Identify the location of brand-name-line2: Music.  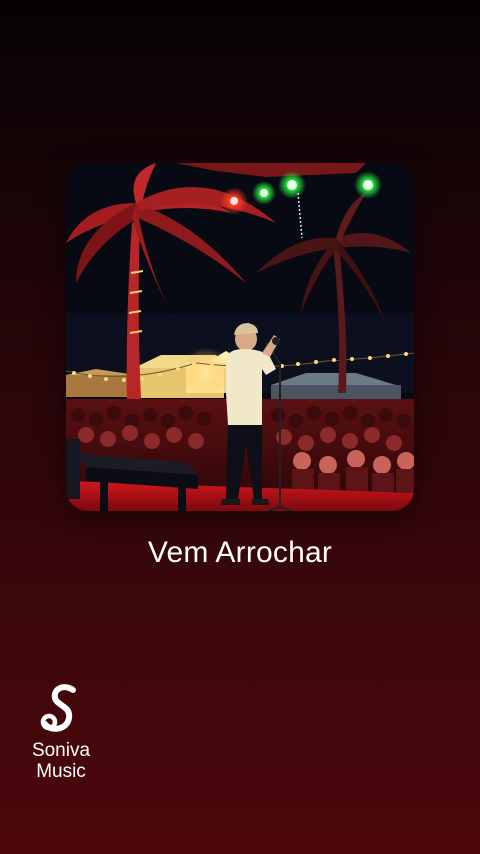
(61, 771).